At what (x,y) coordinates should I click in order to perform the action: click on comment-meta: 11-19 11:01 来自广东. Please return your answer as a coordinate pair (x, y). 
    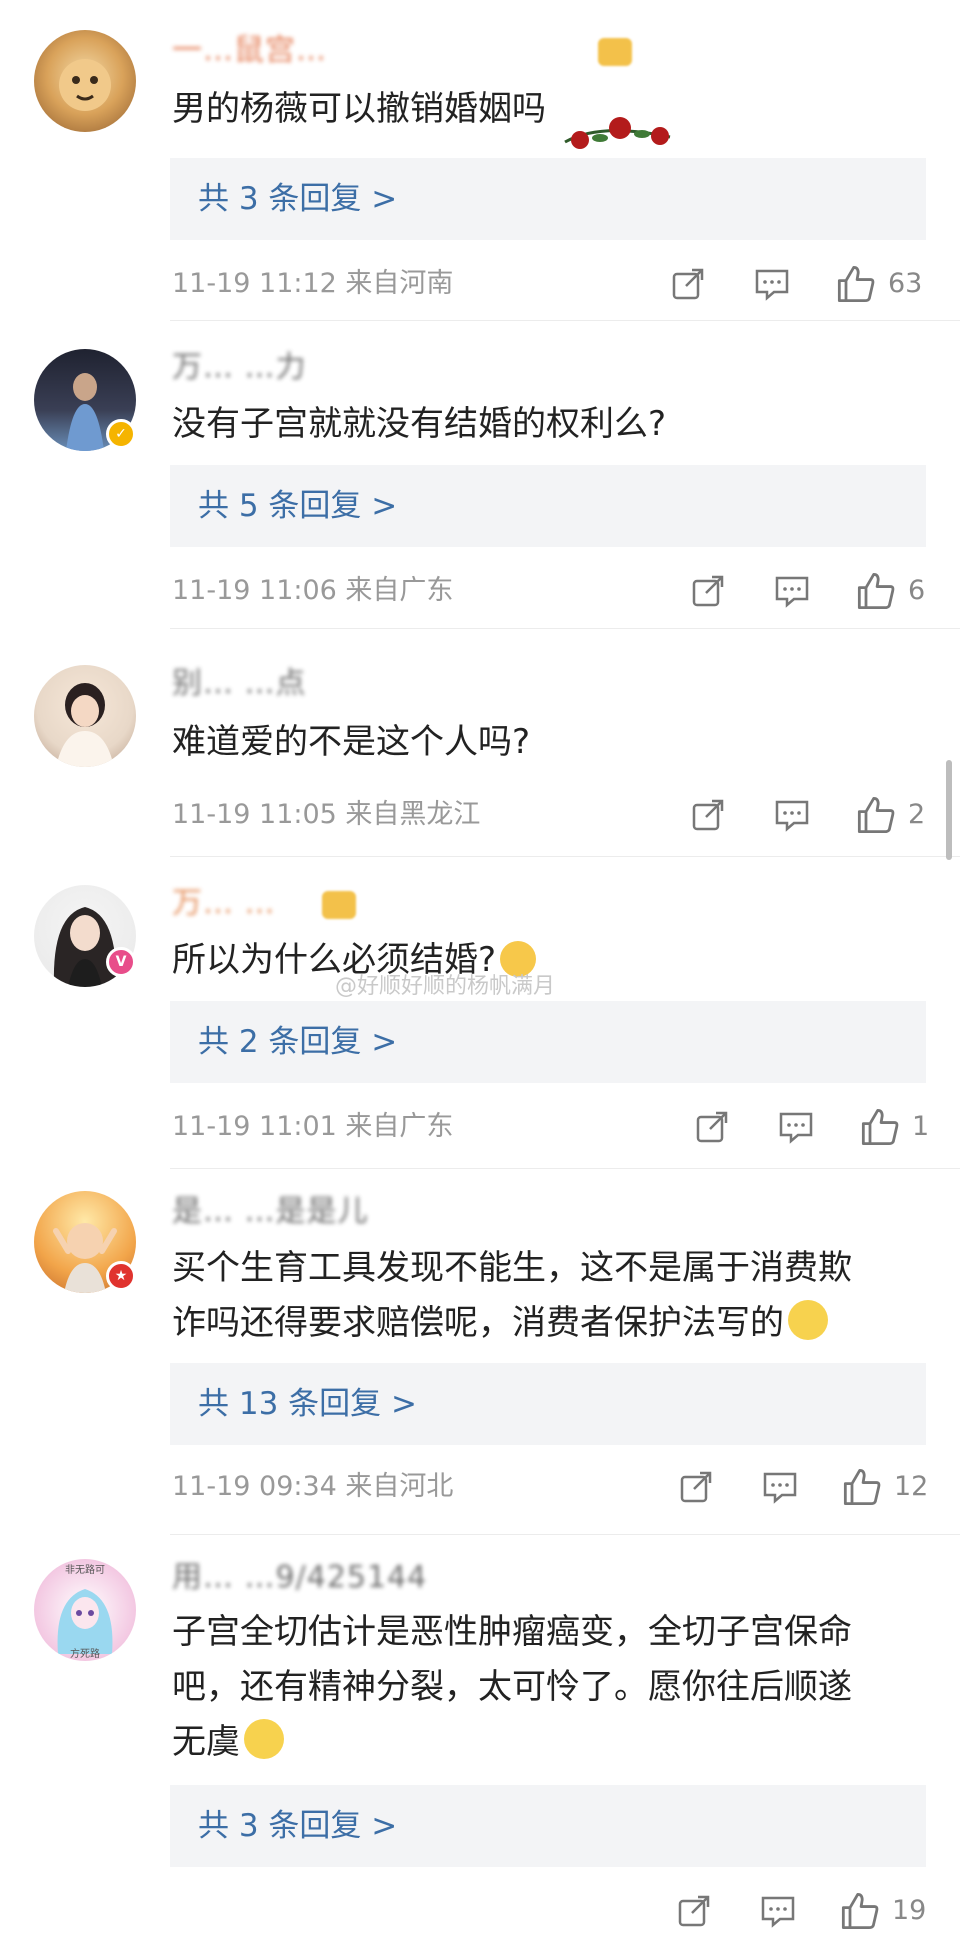
    Looking at the image, I should click on (313, 1126).